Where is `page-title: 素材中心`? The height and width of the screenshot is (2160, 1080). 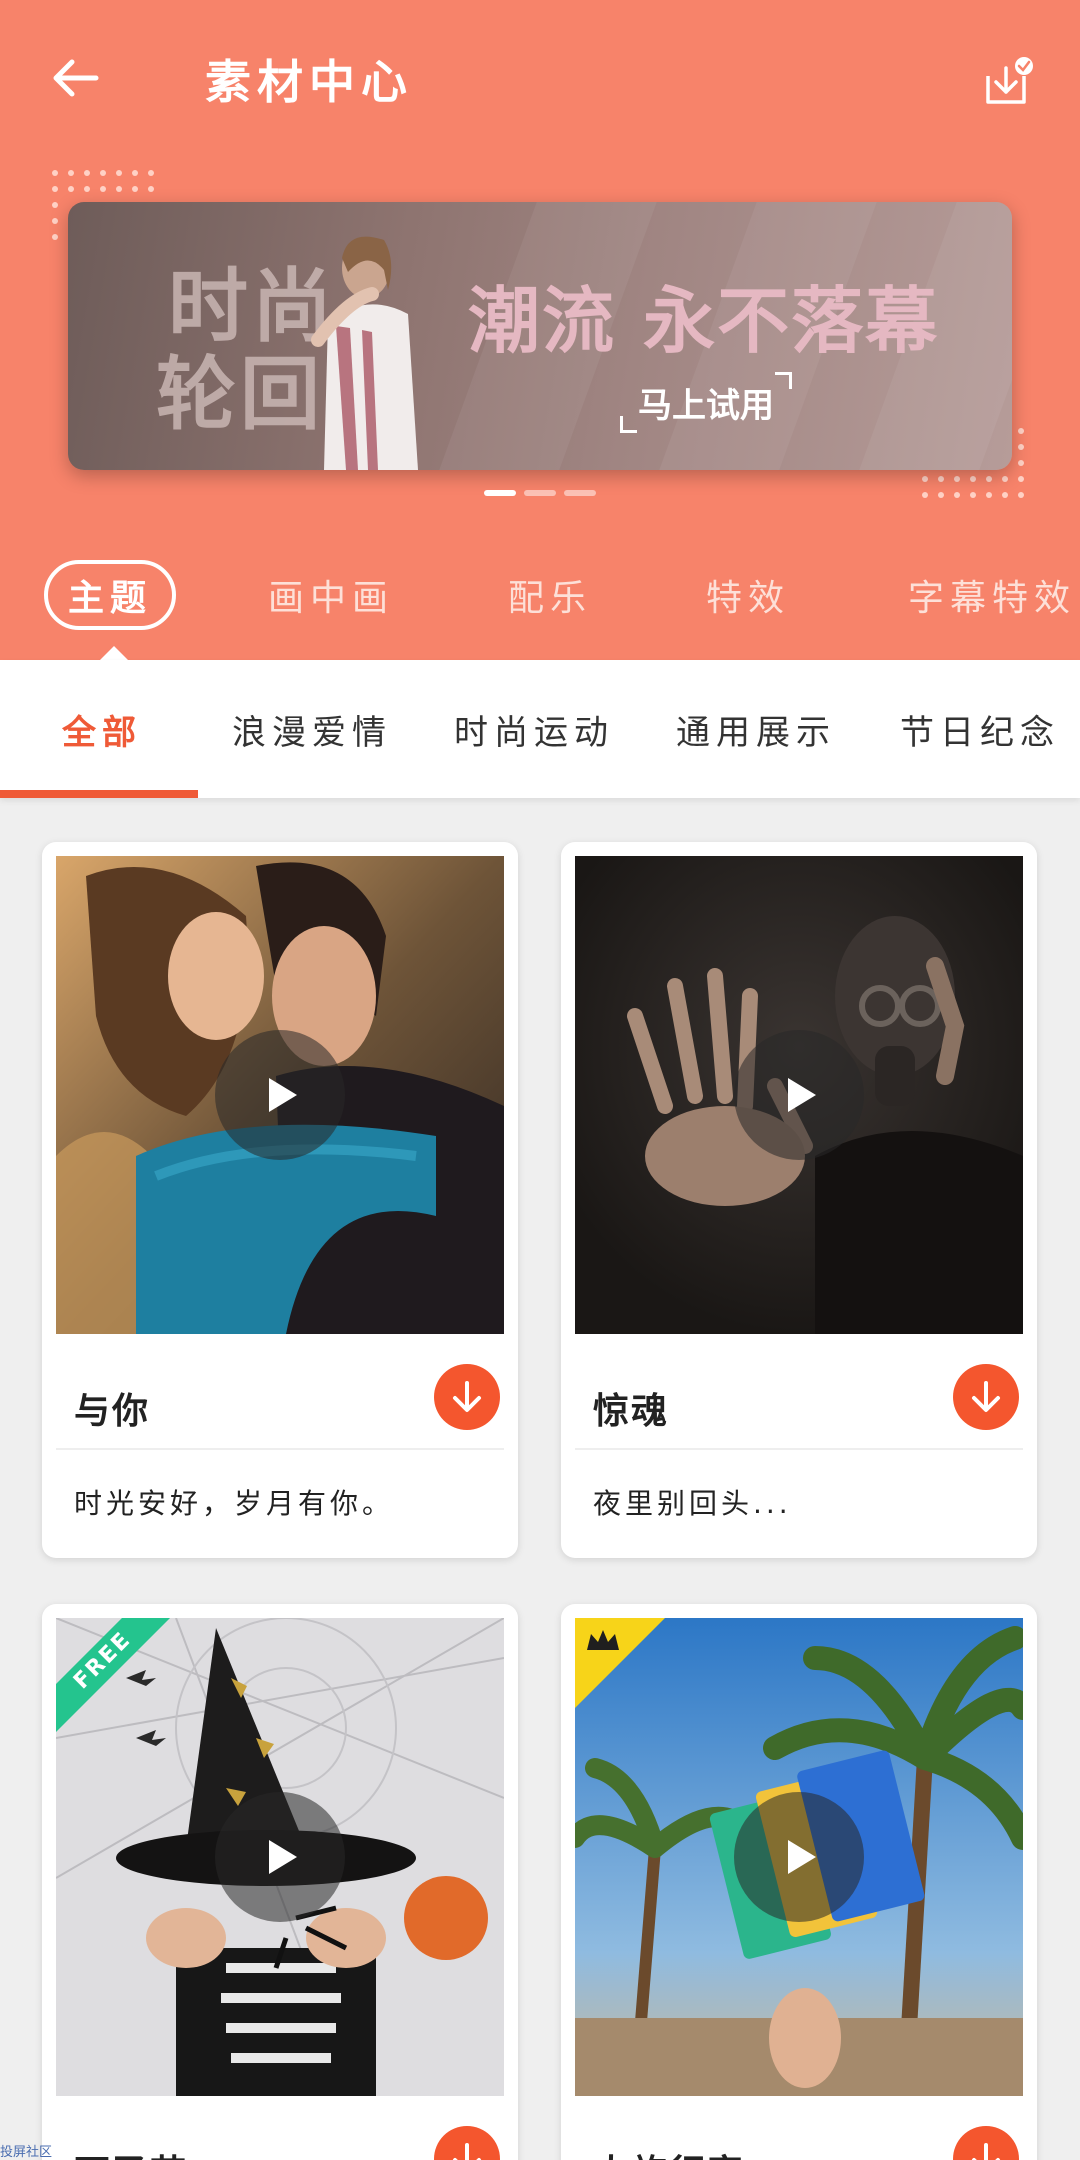 page-title: 素材中心 is located at coordinates (309, 82).